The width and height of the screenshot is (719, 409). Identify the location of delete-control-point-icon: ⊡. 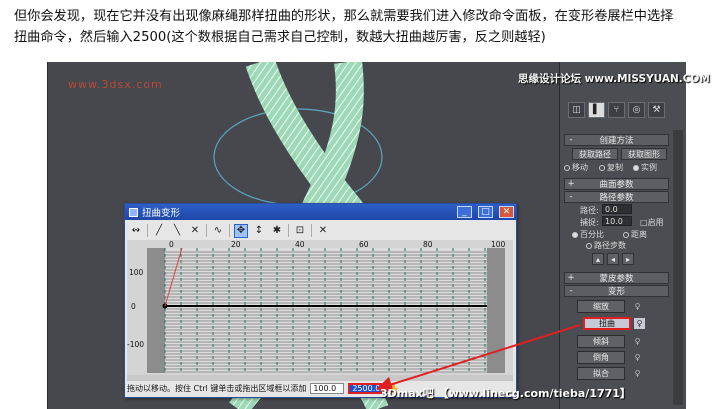
(300, 231).